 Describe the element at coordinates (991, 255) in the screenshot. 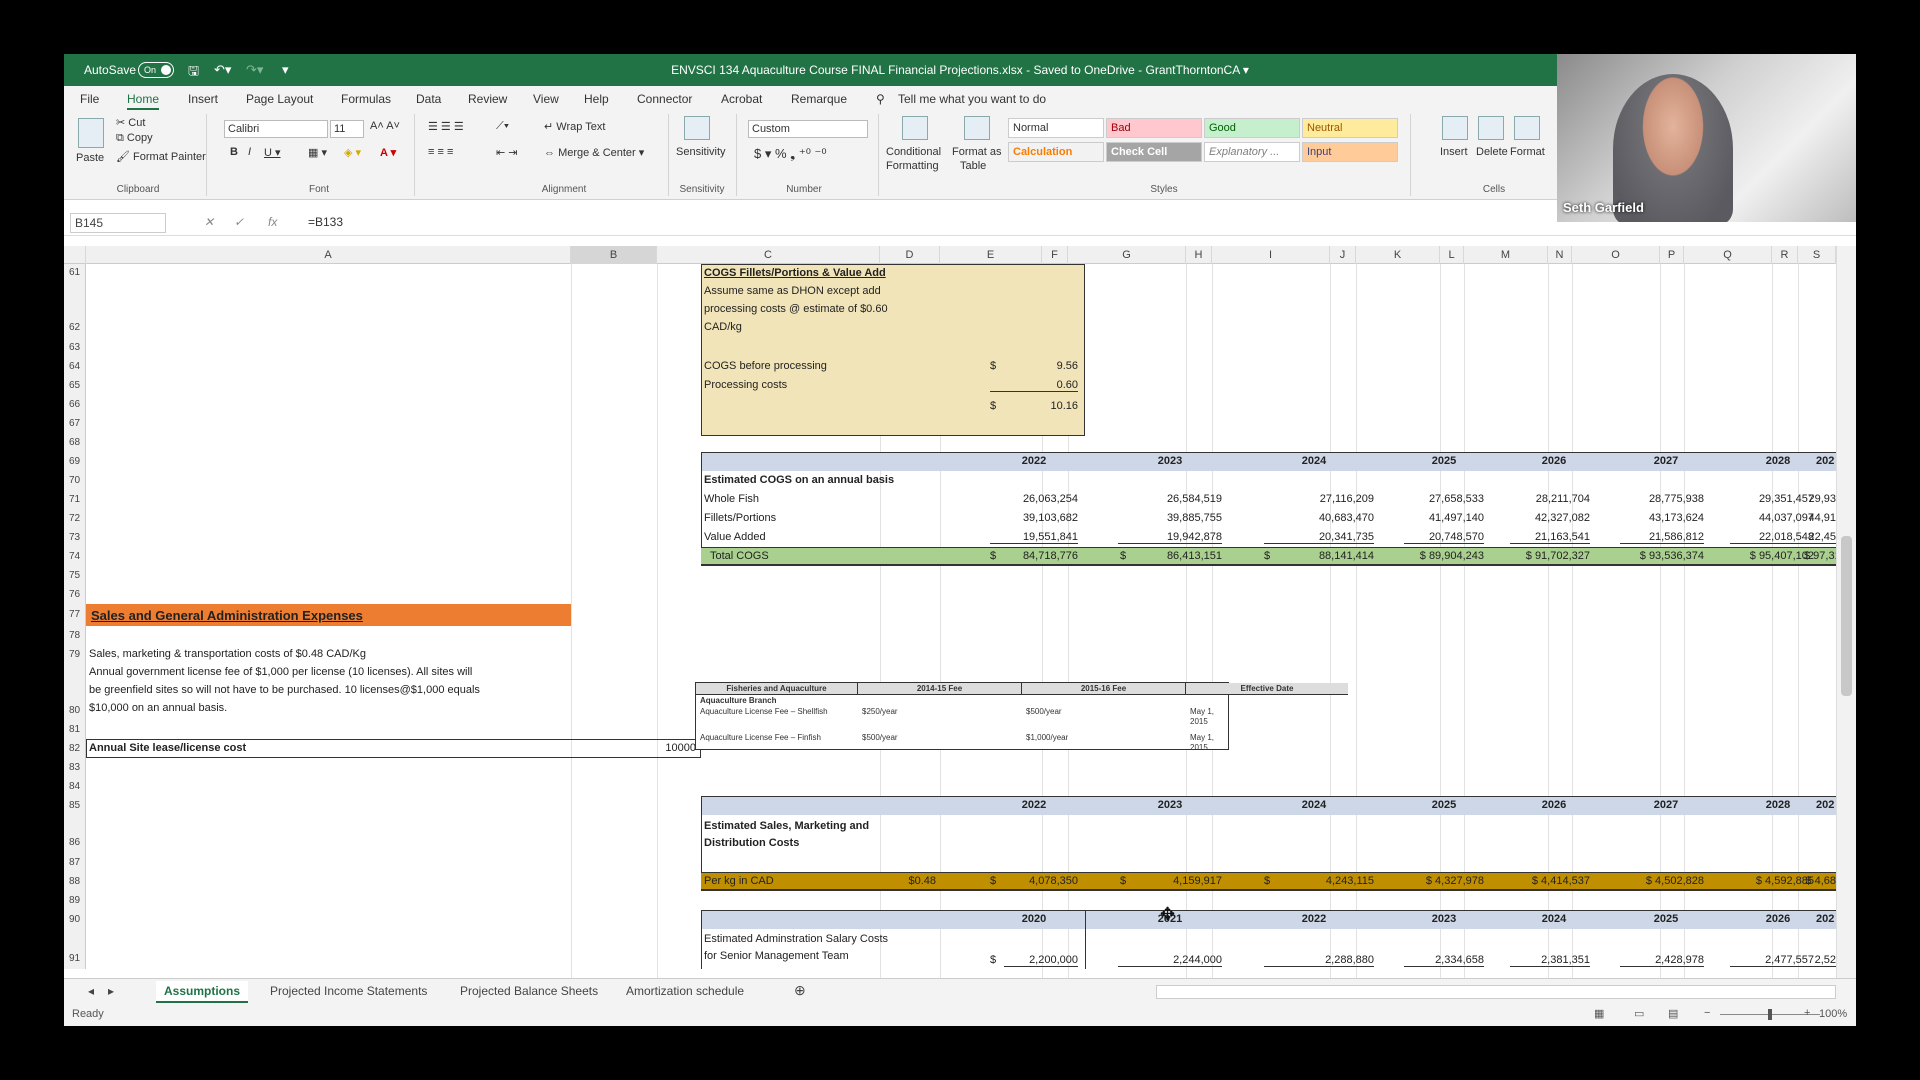

I see `col-header-e: E` at that location.